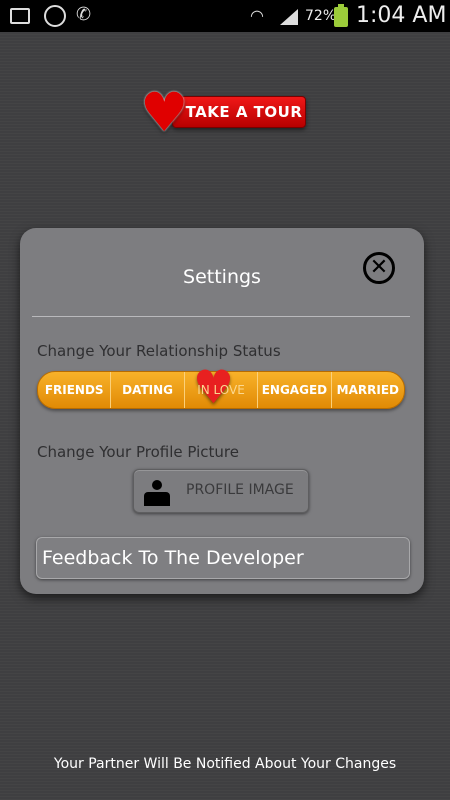 The height and width of the screenshot is (800, 450). Describe the element at coordinates (173, 558) in the screenshot. I see `feedback-label: Feedback To The Developer` at that location.